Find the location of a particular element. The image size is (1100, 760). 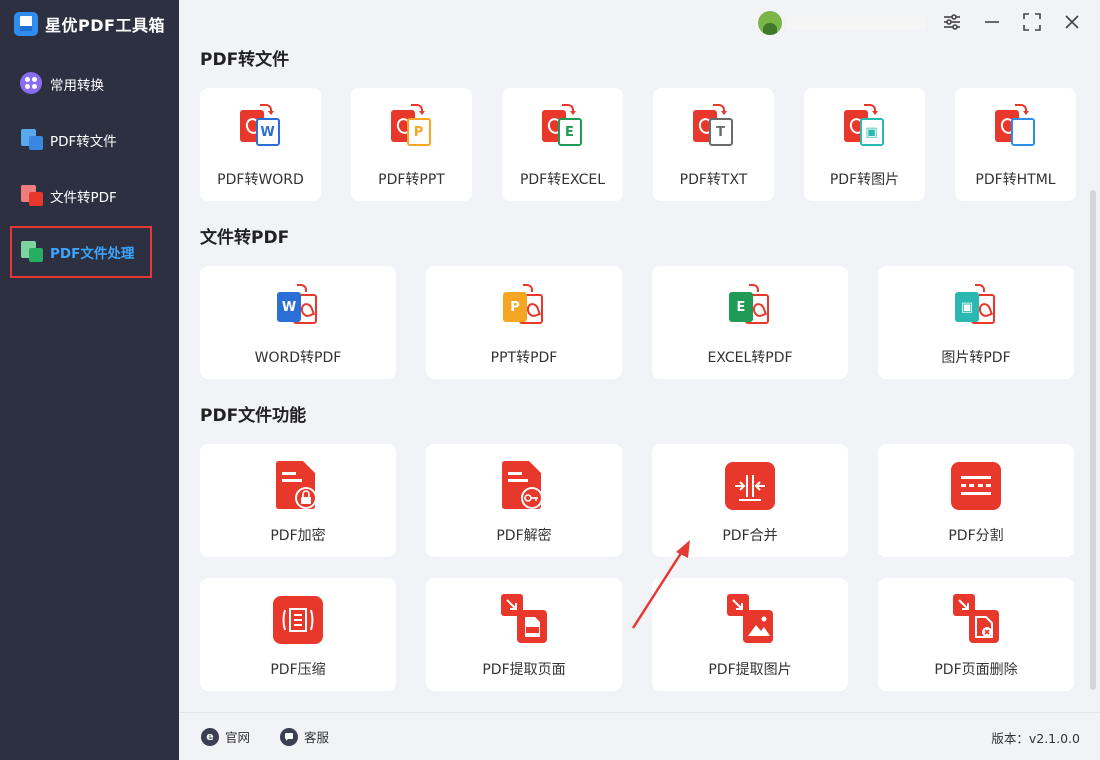

pdf-to-format-icon: T is located at coordinates (714, 127).